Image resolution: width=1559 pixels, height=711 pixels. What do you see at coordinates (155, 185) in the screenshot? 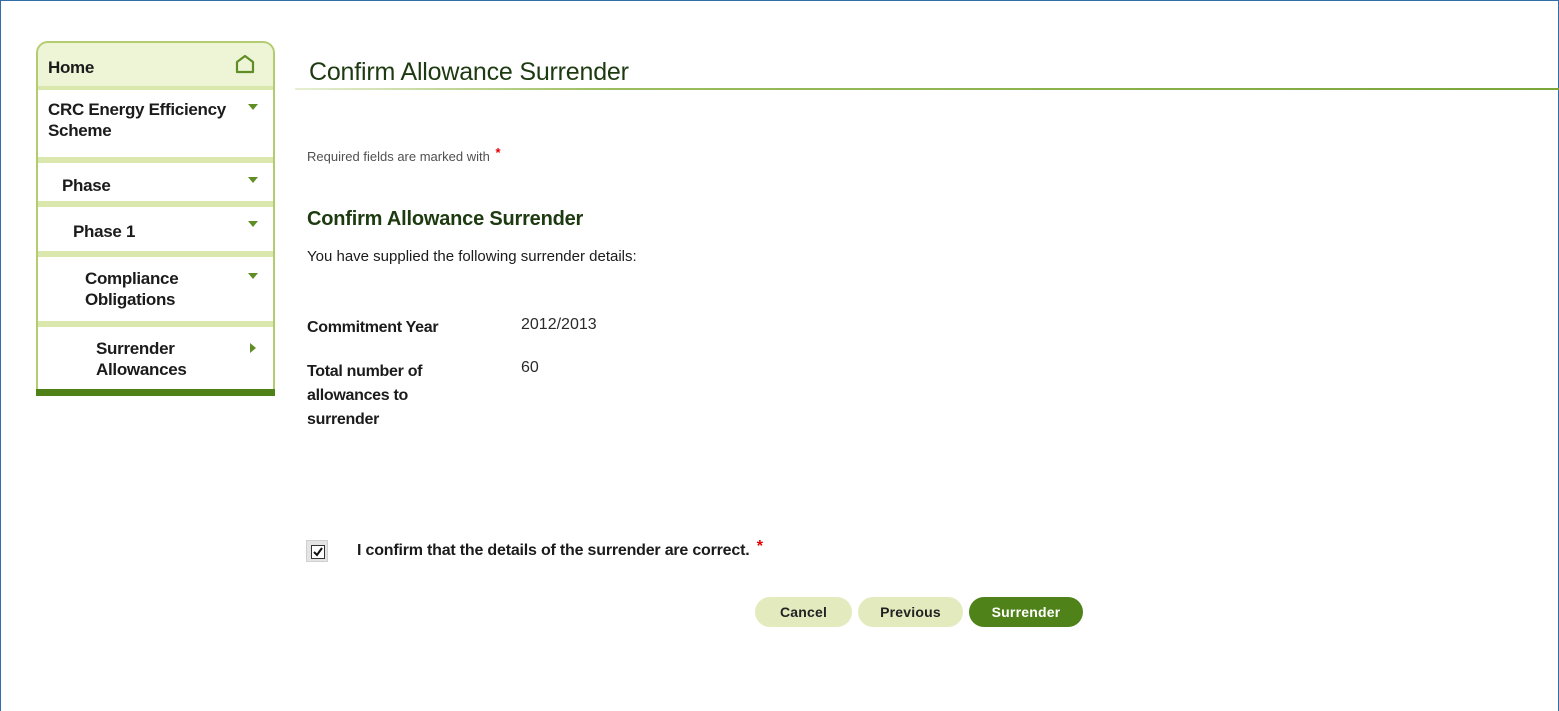
I see `sidebar-item-phase: Phase` at bounding box center [155, 185].